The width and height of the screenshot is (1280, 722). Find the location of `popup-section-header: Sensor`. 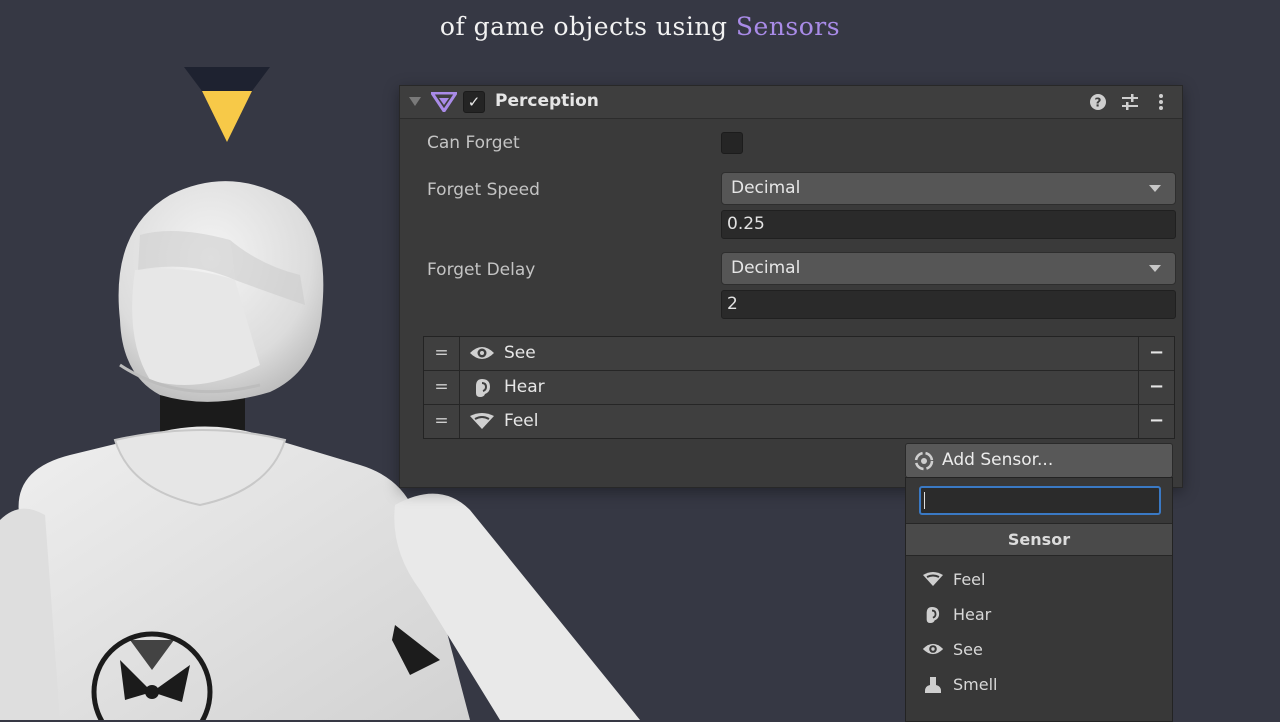

popup-section-header: Sensor is located at coordinates (1039, 539).